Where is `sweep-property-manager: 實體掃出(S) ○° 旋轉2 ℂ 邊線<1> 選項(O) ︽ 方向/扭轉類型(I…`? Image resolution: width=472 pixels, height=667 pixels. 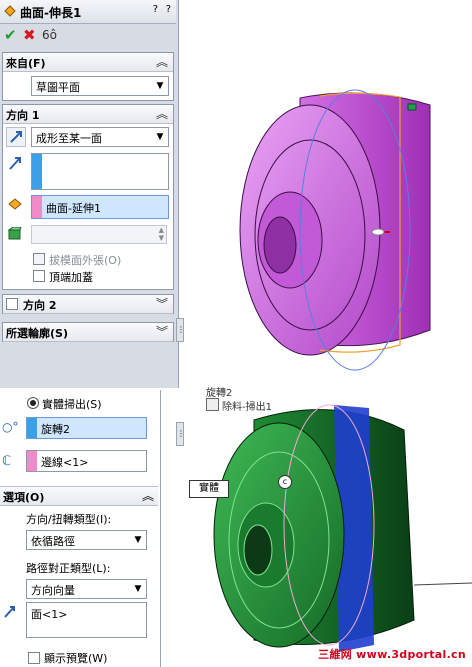 sweep-property-manager: 實體掃出(S) ○° 旋轉2 ℂ 邊線<1> 選項(O) ︽ 方向/扭轉類型(I… is located at coordinates (80, 528).